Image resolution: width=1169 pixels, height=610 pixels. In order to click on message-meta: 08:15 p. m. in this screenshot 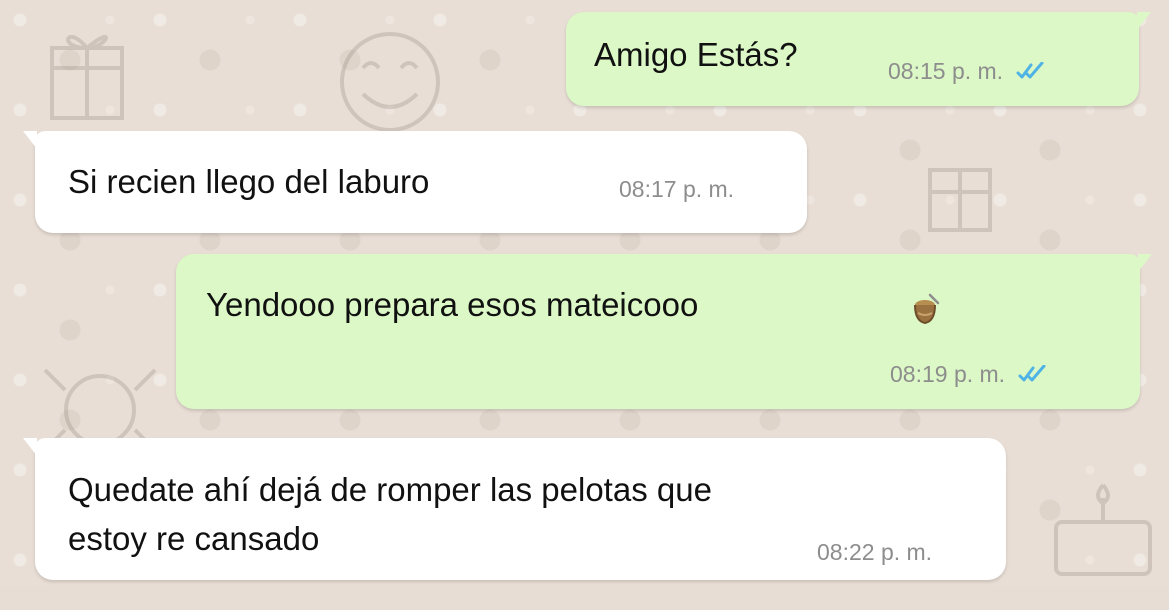, I will do `click(966, 71)`.